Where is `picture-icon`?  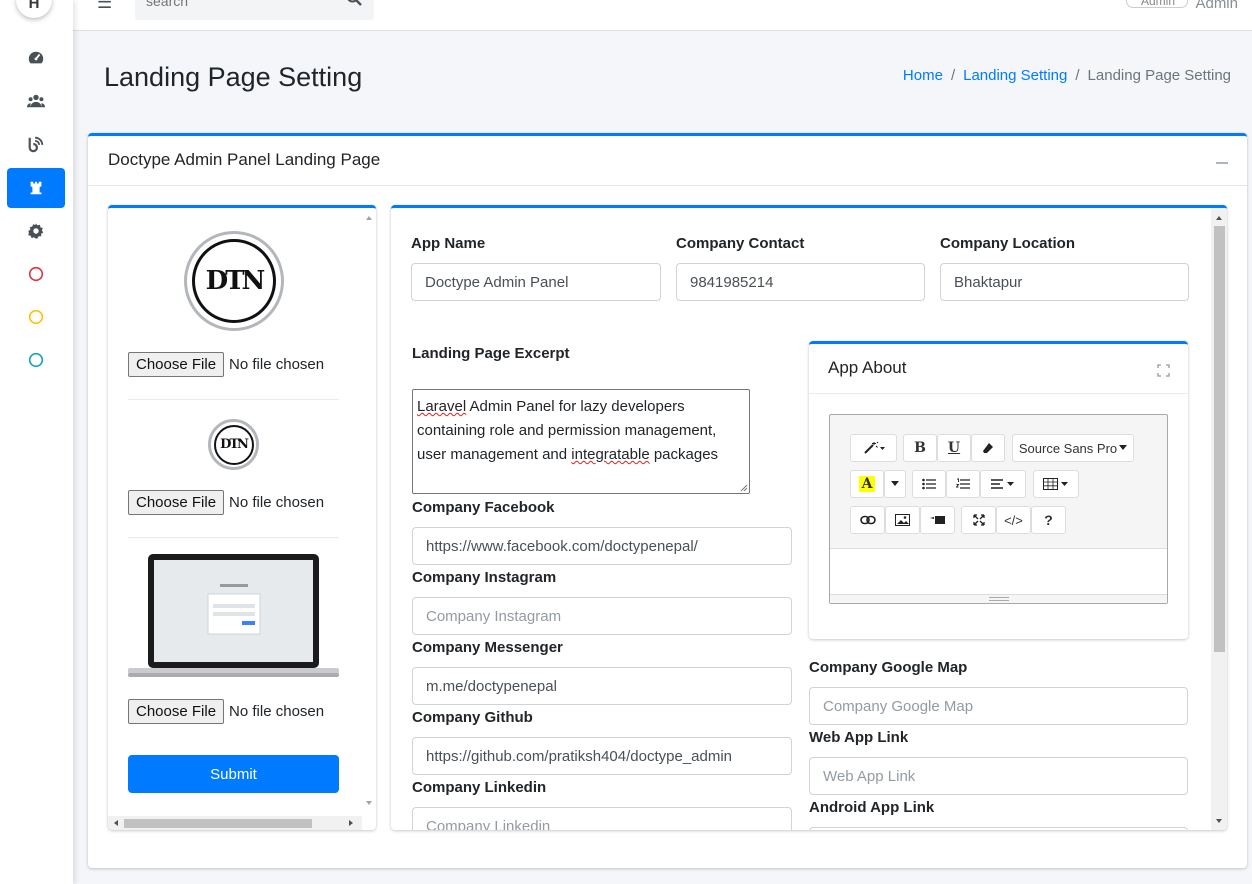
picture-icon is located at coordinates (902, 520).